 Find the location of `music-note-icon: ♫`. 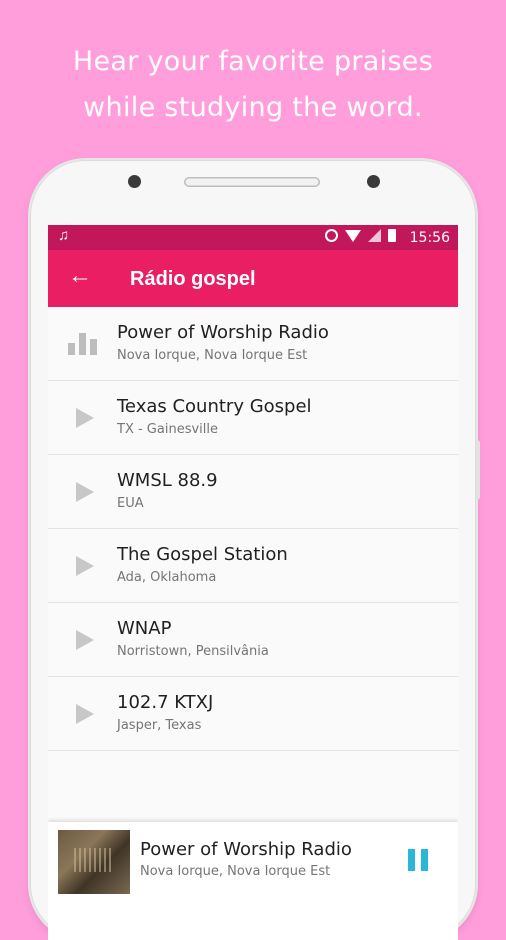

music-note-icon: ♫ is located at coordinates (64, 235).